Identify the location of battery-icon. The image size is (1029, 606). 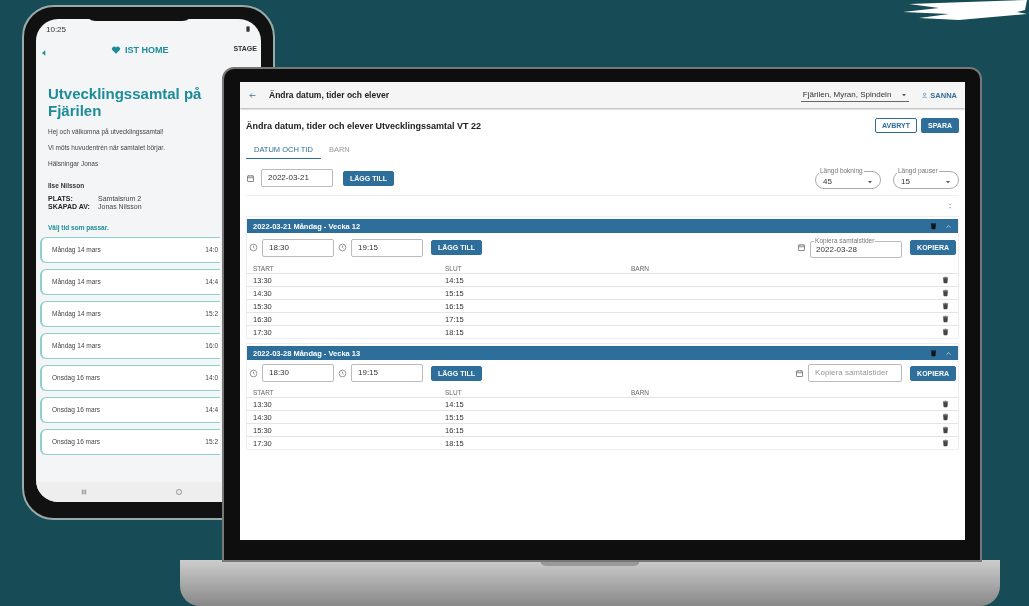
(248, 29).